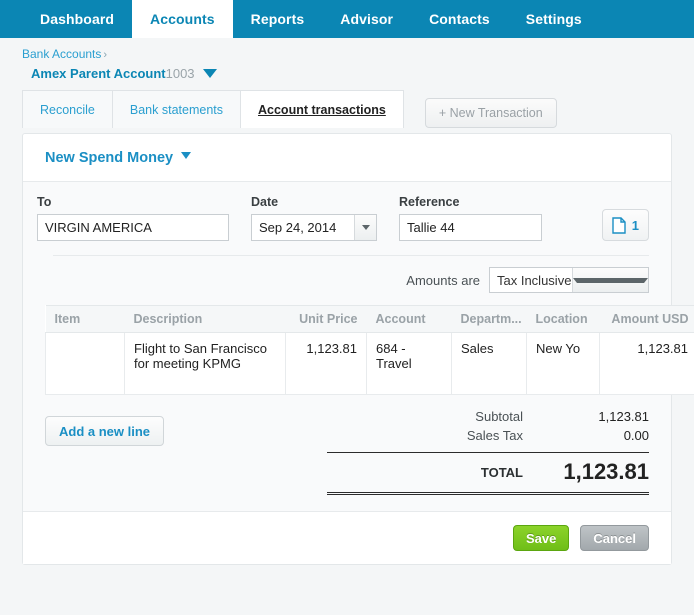 This screenshot has height=615, width=694. What do you see at coordinates (606, 471) in the screenshot?
I see `total-value: 1,123.81` at bounding box center [606, 471].